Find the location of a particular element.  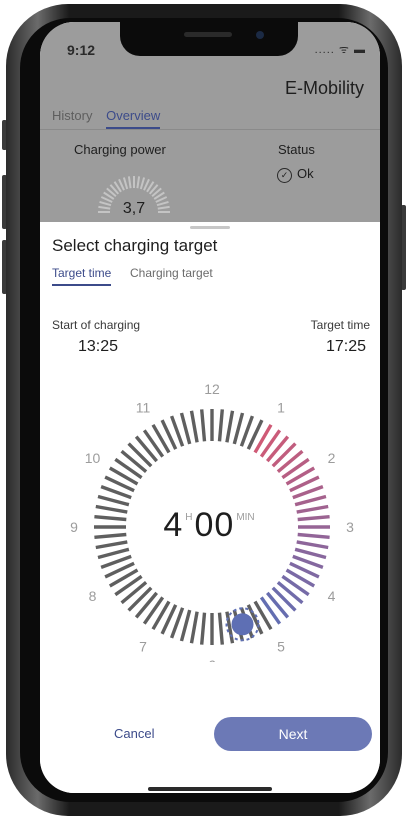

status-indicators: ..... ᯤ ▬ is located at coordinates (340, 50).